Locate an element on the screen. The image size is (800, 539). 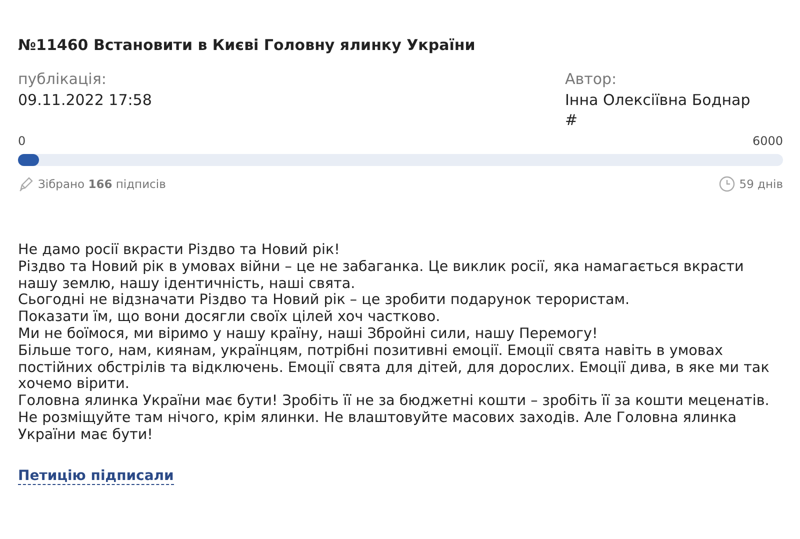
petition-title: №11460 Встановити в Києві Головну ялинку України is located at coordinates (247, 45).